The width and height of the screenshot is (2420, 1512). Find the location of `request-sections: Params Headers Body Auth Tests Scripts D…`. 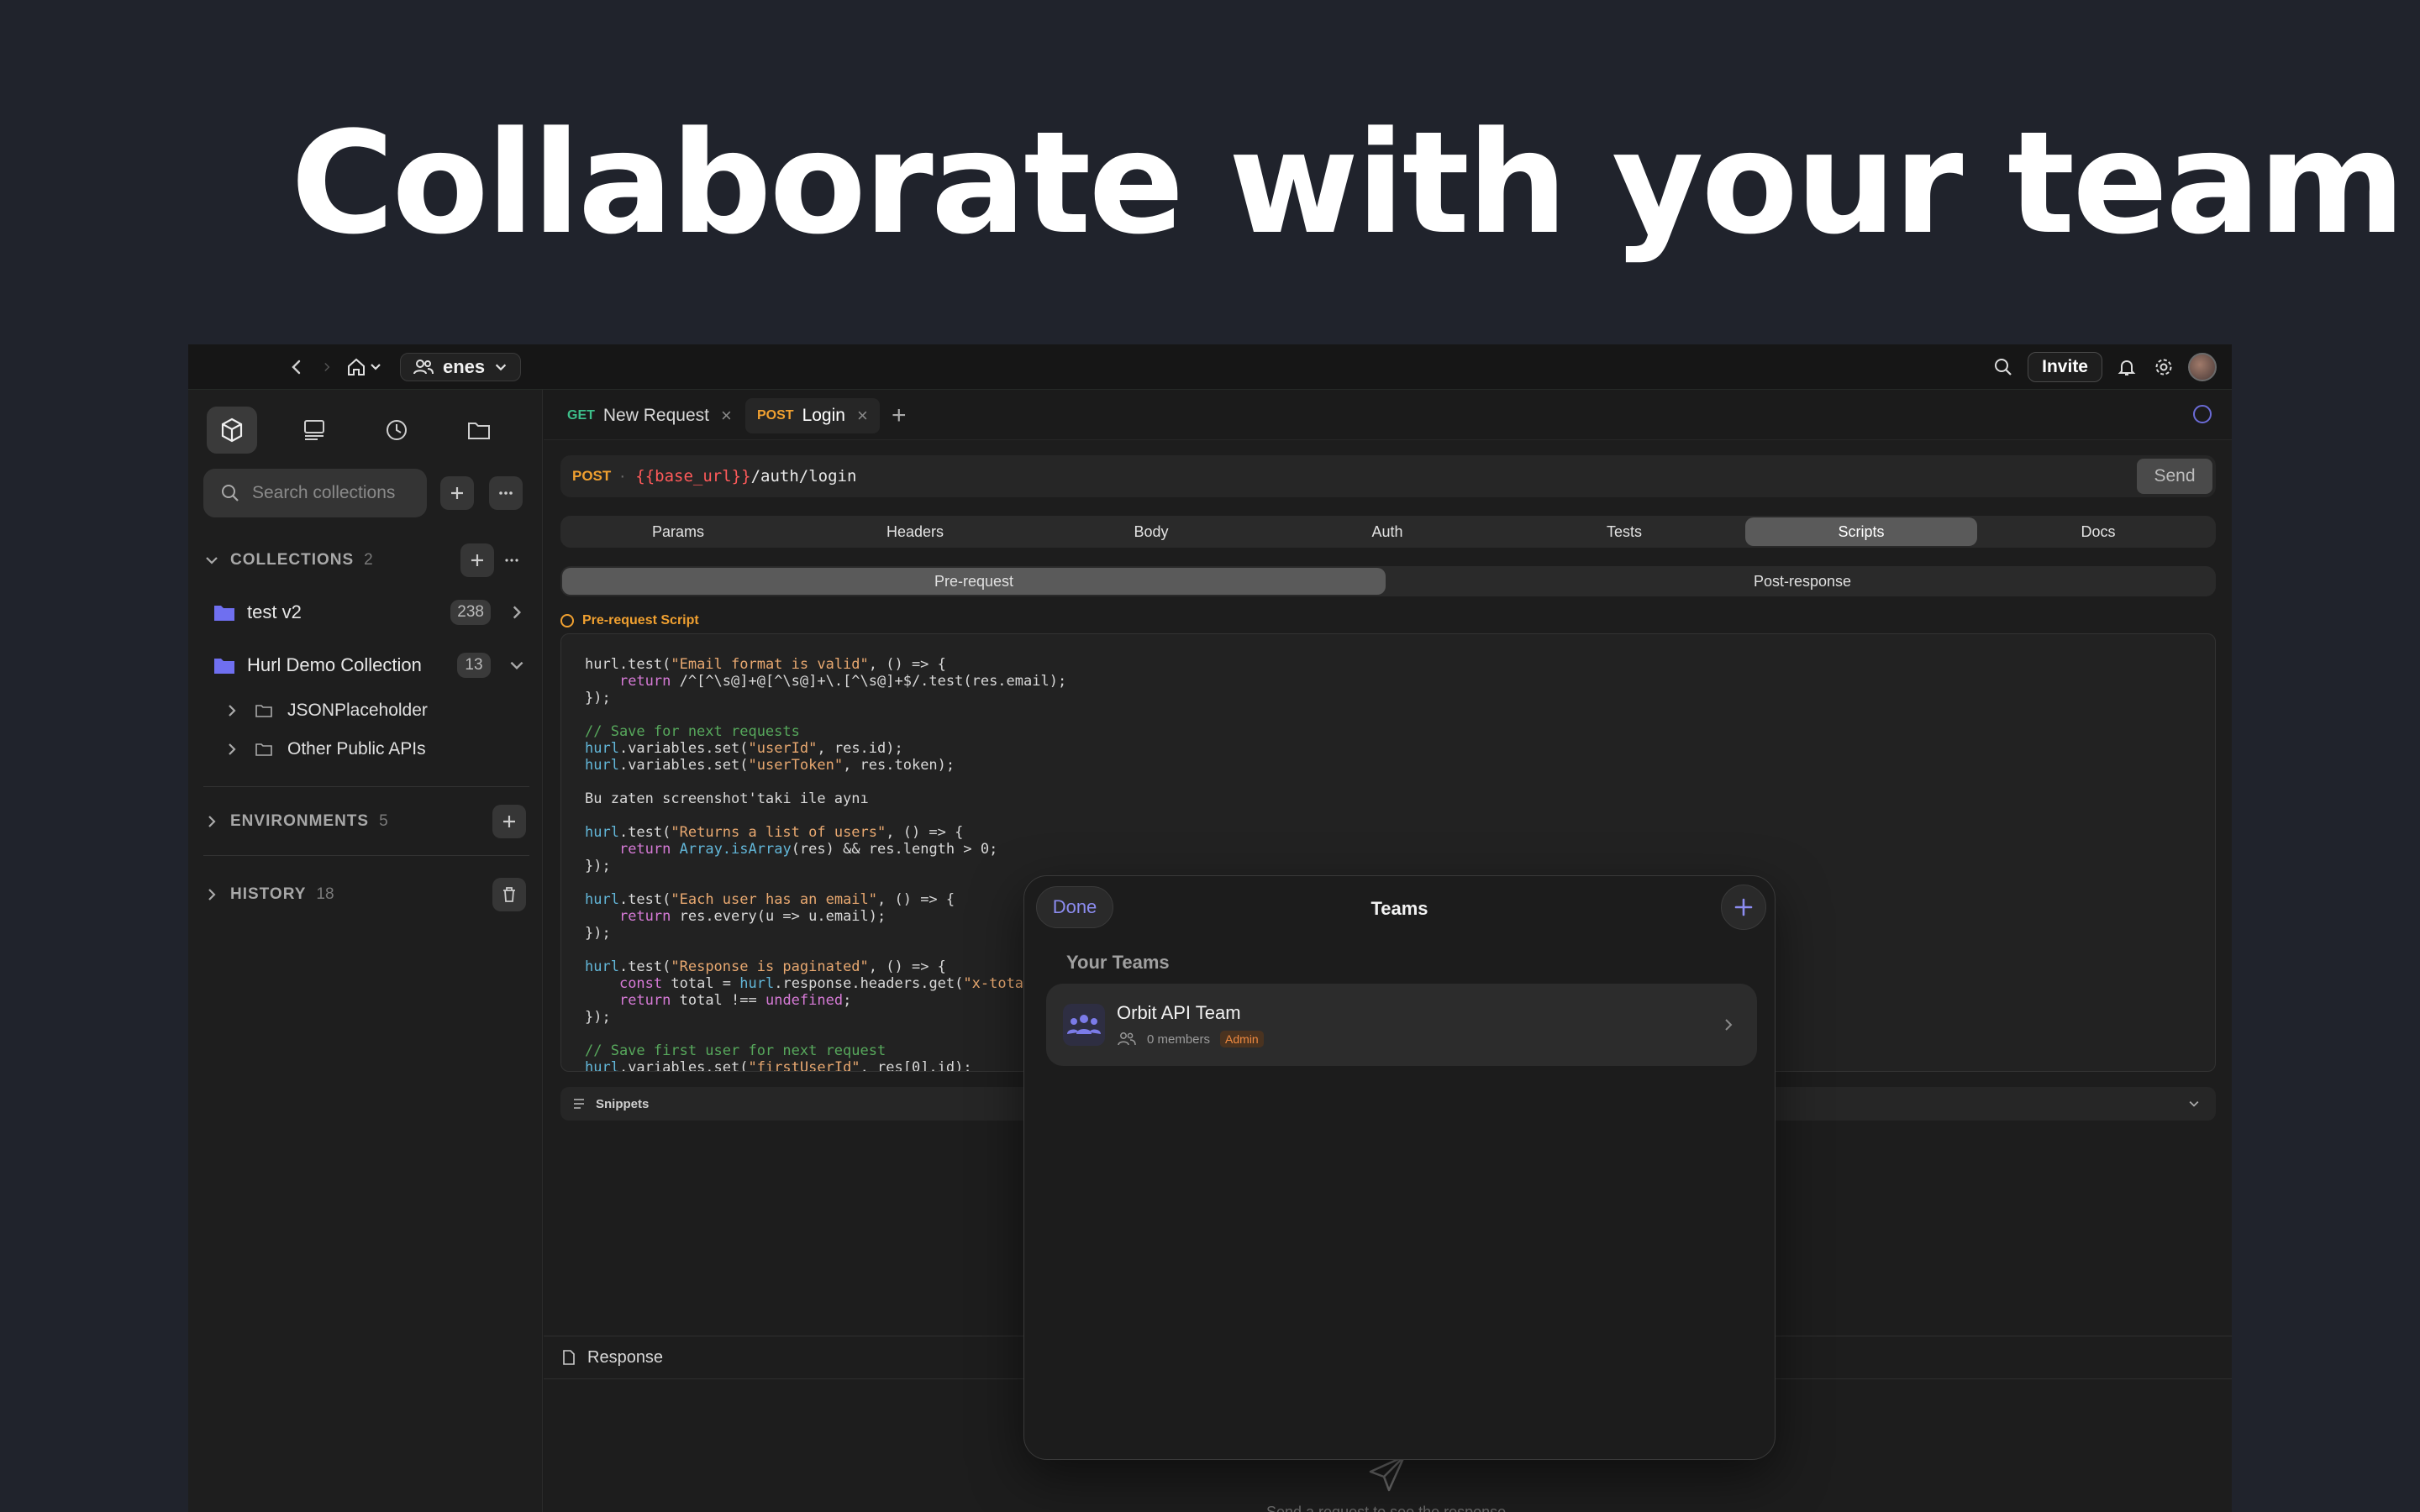

request-sections: Params Headers Body Auth Tests Scripts D… is located at coordinates (1388, 532).